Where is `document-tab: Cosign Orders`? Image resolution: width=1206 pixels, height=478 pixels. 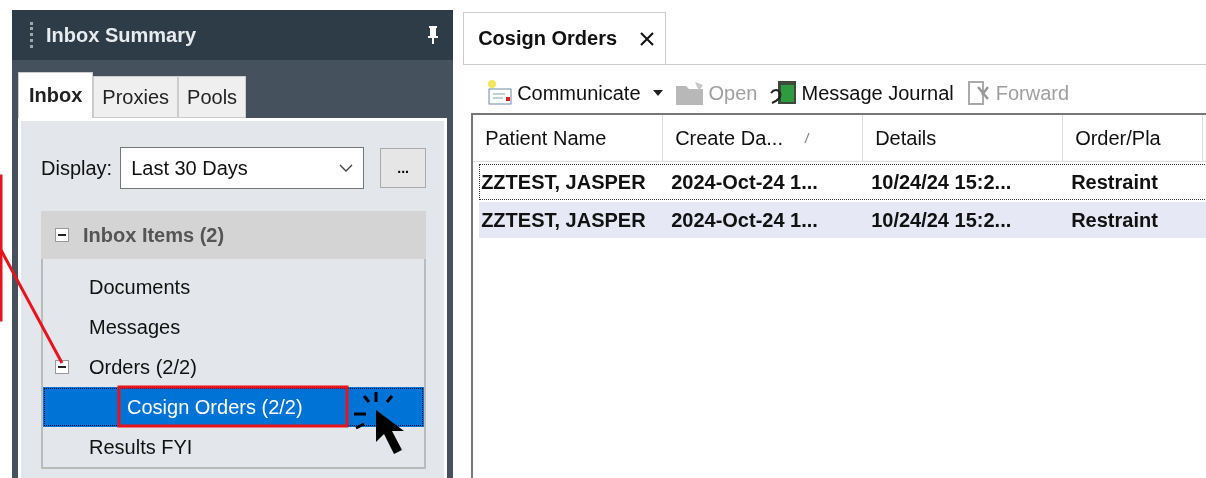 document-tab: Cosign Orders is located at coordinates (565, 38).